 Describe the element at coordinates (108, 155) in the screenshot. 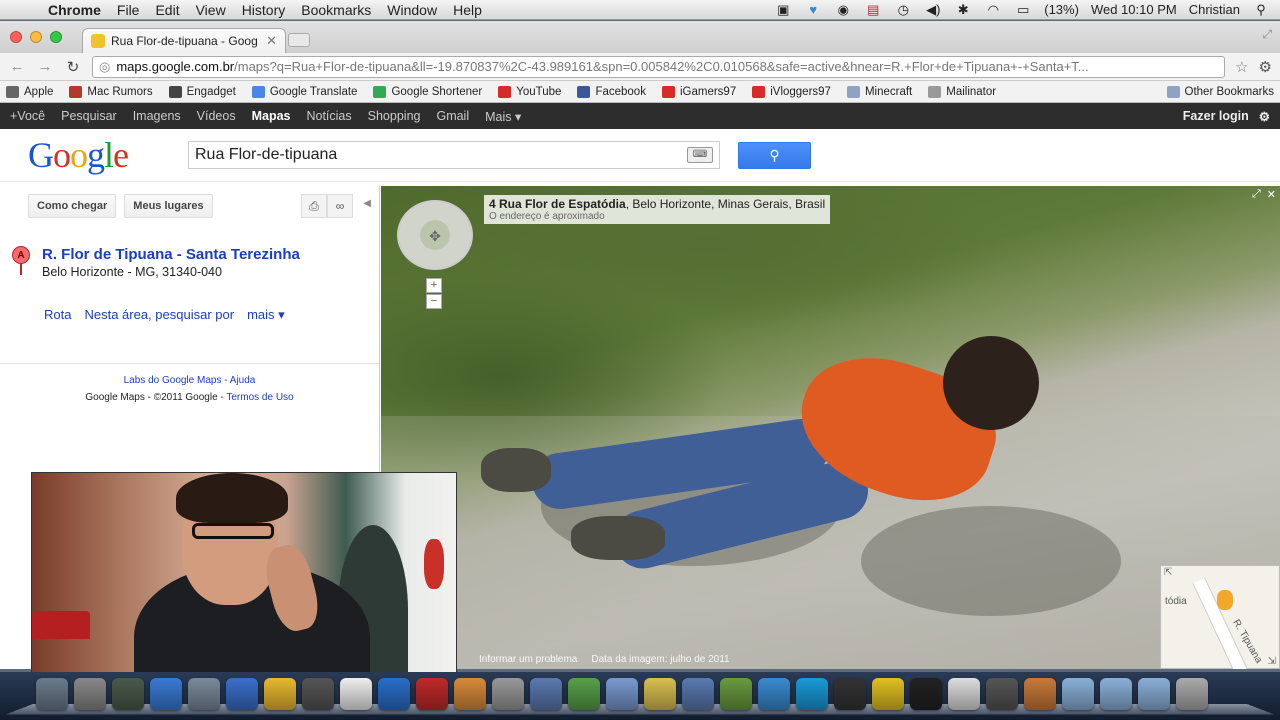

I see `google-logo: Google` at that location.